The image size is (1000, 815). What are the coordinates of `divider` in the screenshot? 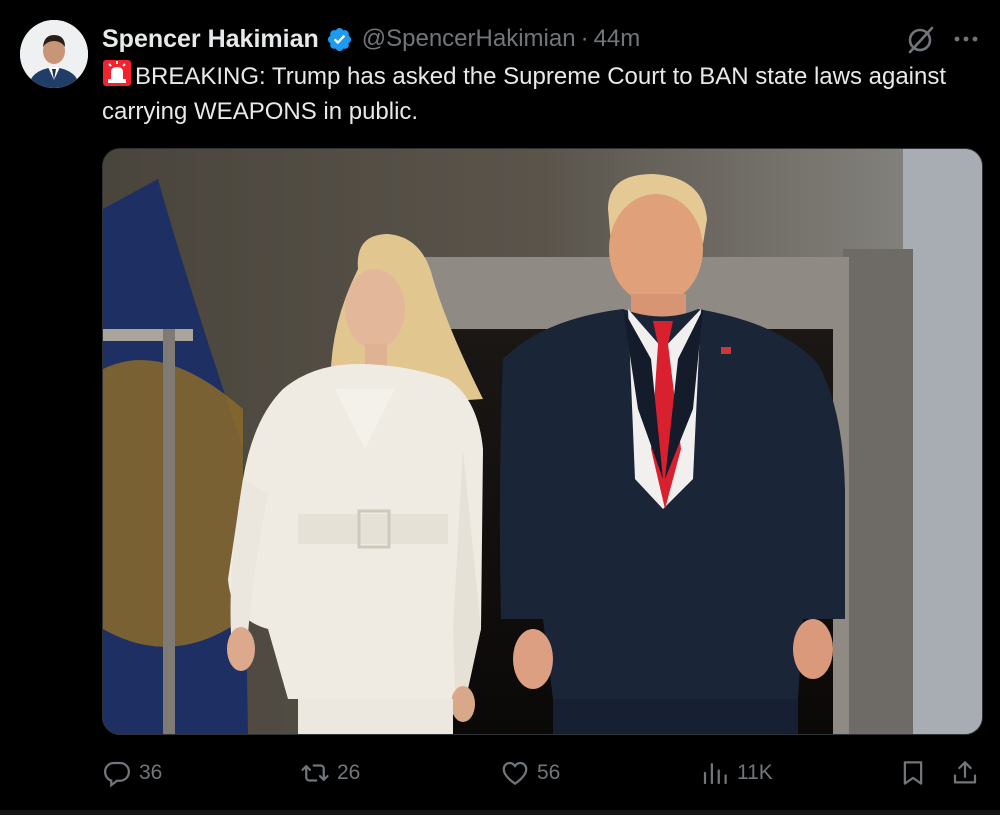 It's located at (500, 812).